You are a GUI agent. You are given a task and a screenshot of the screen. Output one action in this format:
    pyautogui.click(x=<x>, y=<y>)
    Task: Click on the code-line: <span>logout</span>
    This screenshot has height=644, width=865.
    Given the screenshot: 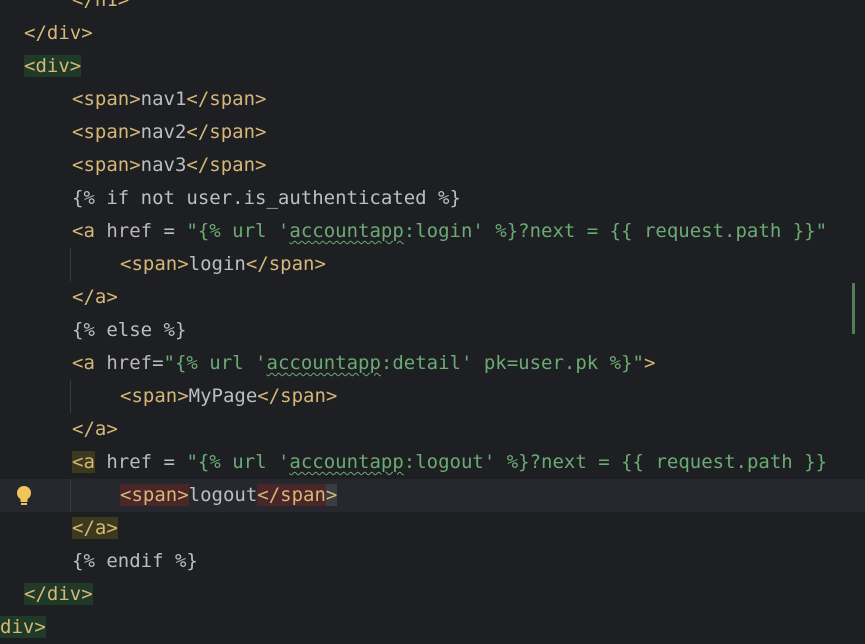 What is the action you would take?
    pyautogui.click(x=432, y=495)
    